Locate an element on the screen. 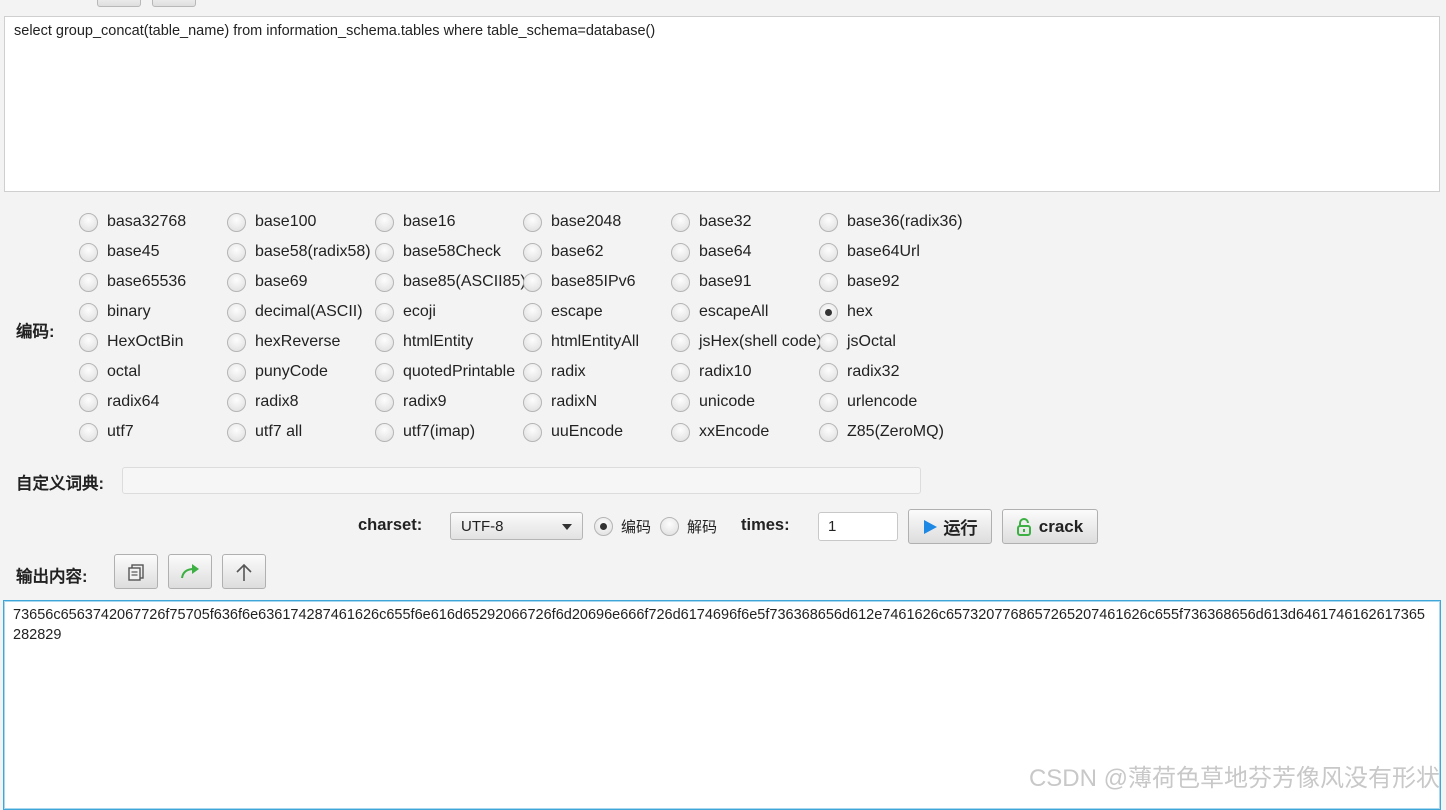 The image size is (1446, 810). encoding-option-35: radix32 is located at coordinates (859, 372).